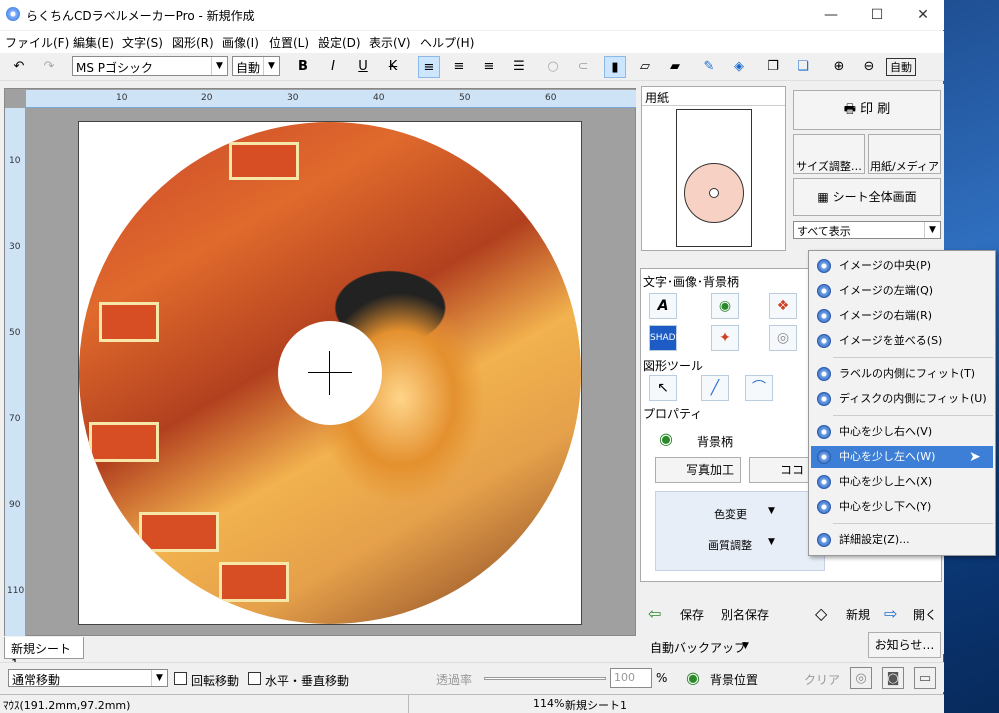  What do you see at coordinates (734, 679) in the screenshot?
I see `bg-position-button: 背景位置` at bounding box center [734, 679].